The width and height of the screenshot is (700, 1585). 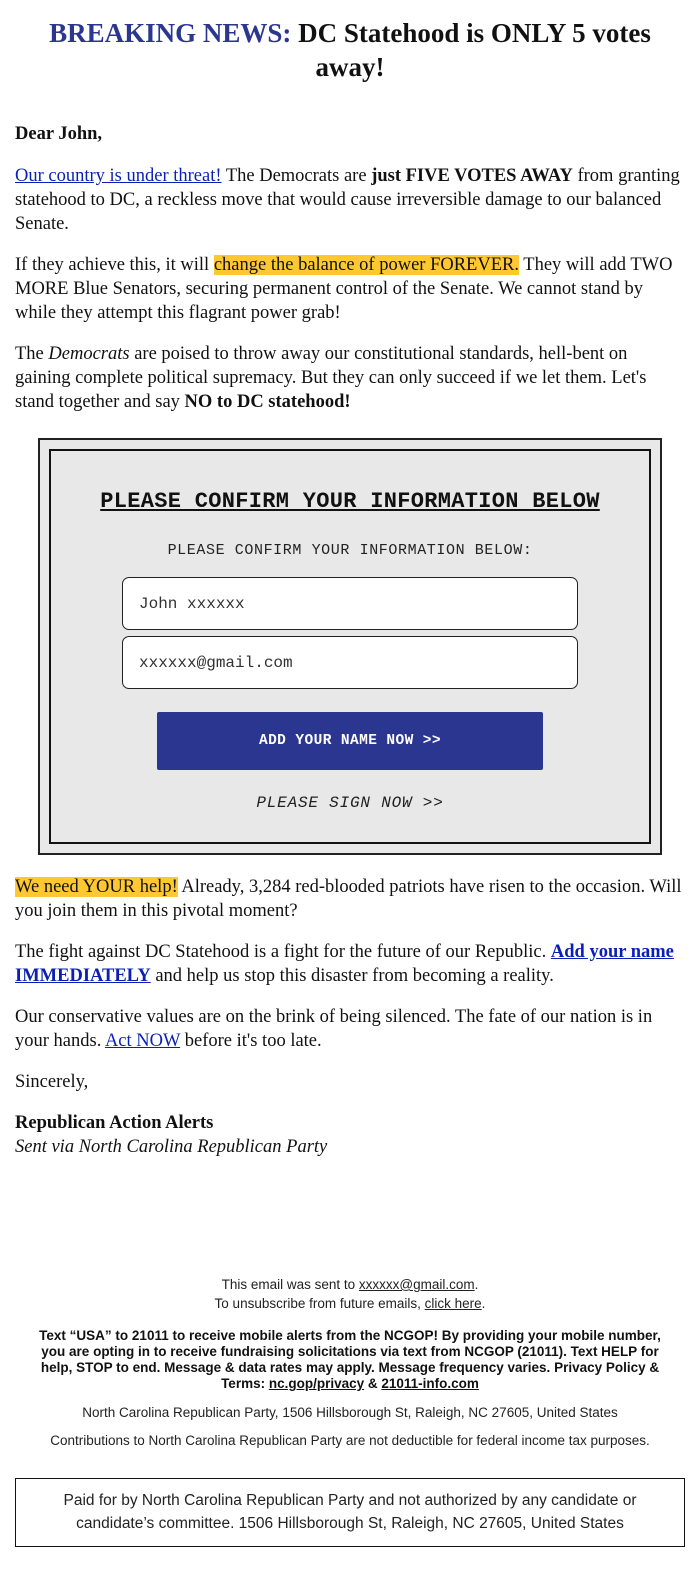 I want to click on name-field: John xxxxxx, so click(x=350, y=603).